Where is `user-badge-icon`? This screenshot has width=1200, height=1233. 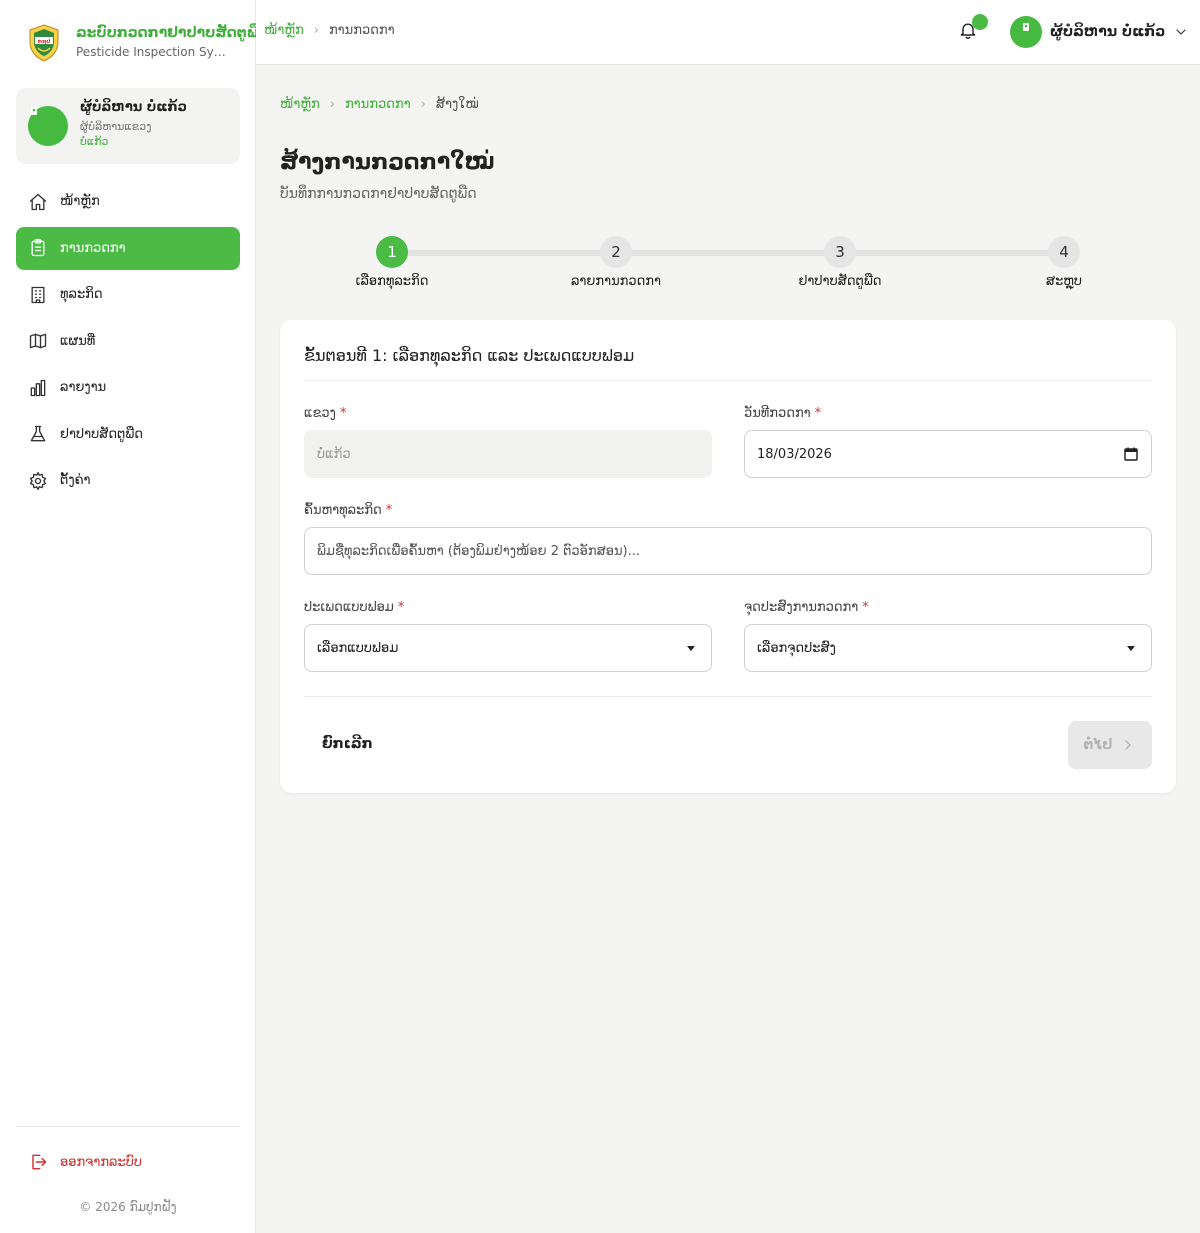
user-badge-icon is located at coordinates (1026, 27).